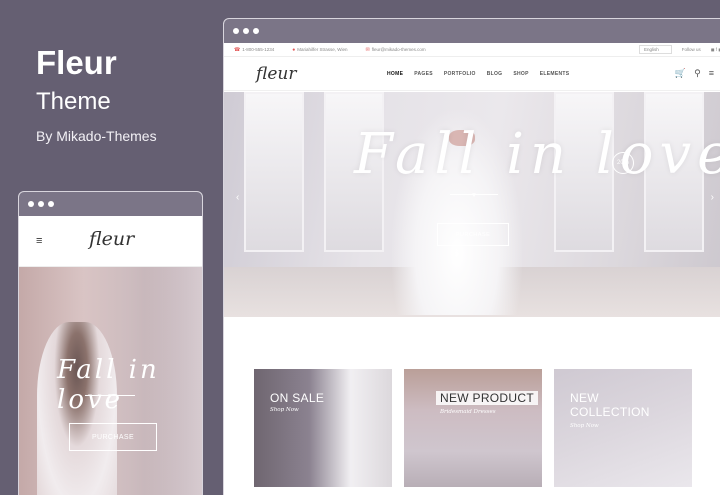  What do you see at coordinates (294, 49) in the screenshot?
I see `location-icon: ●` at bounding box center [294, 49].